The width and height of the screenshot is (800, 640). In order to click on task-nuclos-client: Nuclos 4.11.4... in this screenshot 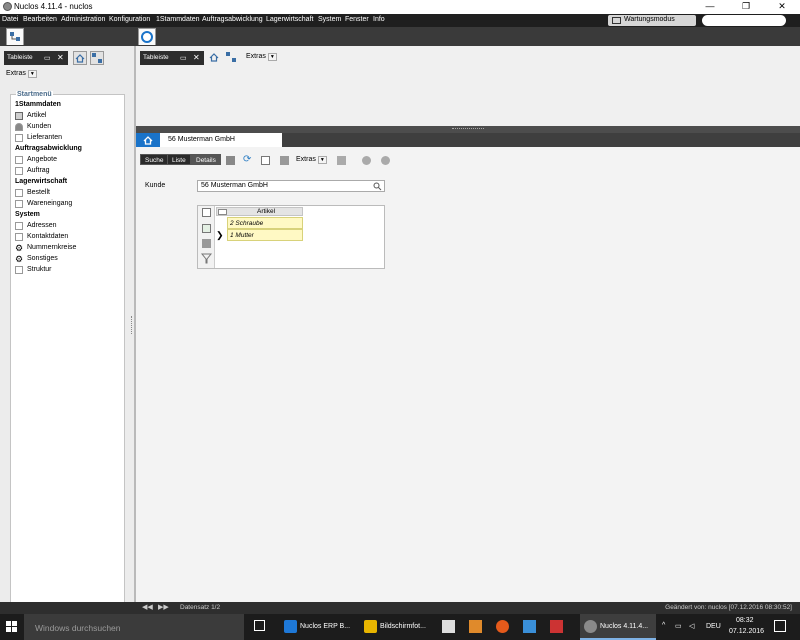, I will do `click(618, 627)`.